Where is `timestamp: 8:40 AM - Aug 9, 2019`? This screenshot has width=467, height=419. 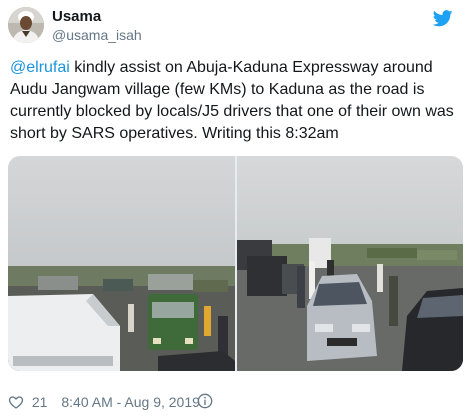 timestamp: 8:40 AM - Aug 9, 2019 is located at coordinates (130, 402).